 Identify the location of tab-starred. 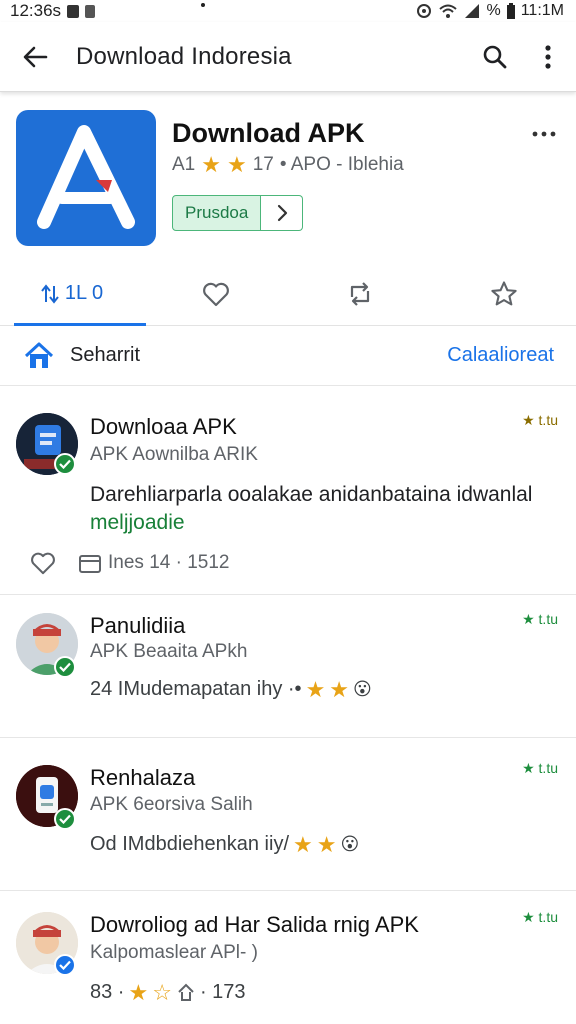
(504, 293).